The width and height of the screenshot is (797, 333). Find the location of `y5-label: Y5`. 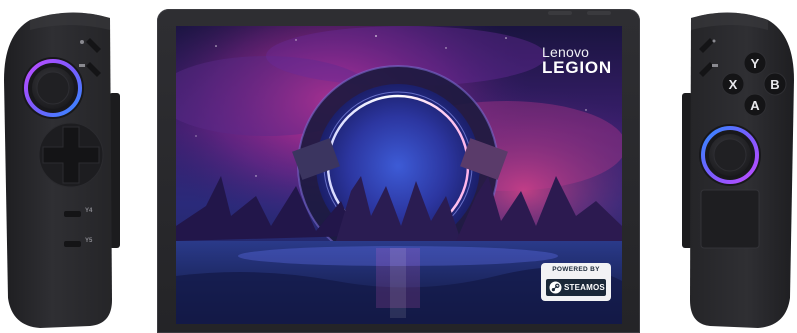

y5-label: Y5 is located at coordinates (89, 241).